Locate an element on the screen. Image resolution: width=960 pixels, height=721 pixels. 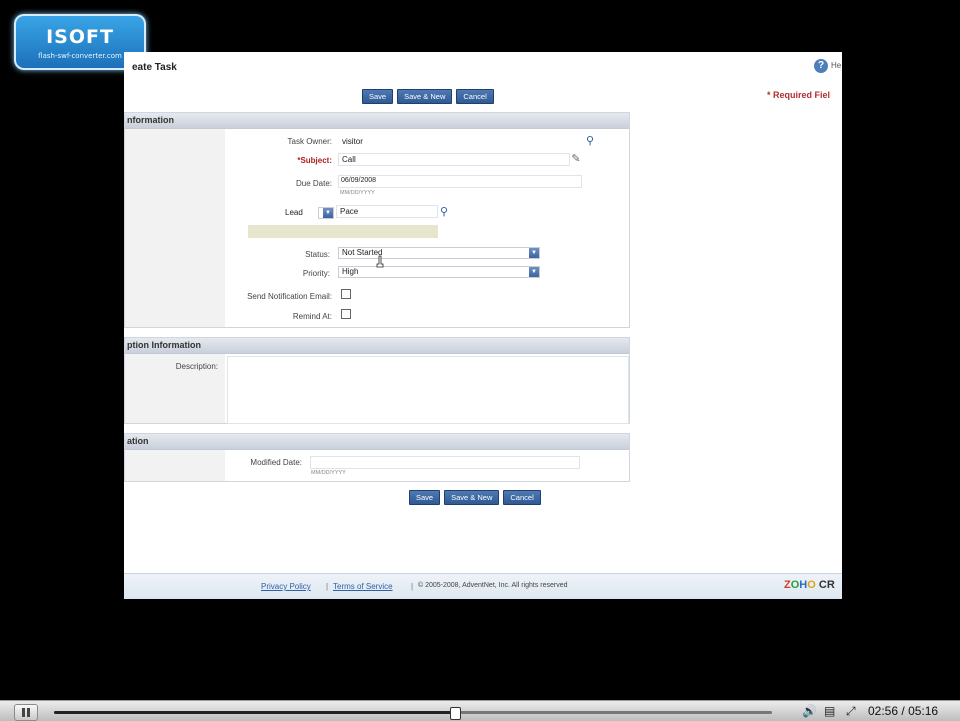
privacy-policy-link: Privacy Policy is located at coordinates (286, 586).